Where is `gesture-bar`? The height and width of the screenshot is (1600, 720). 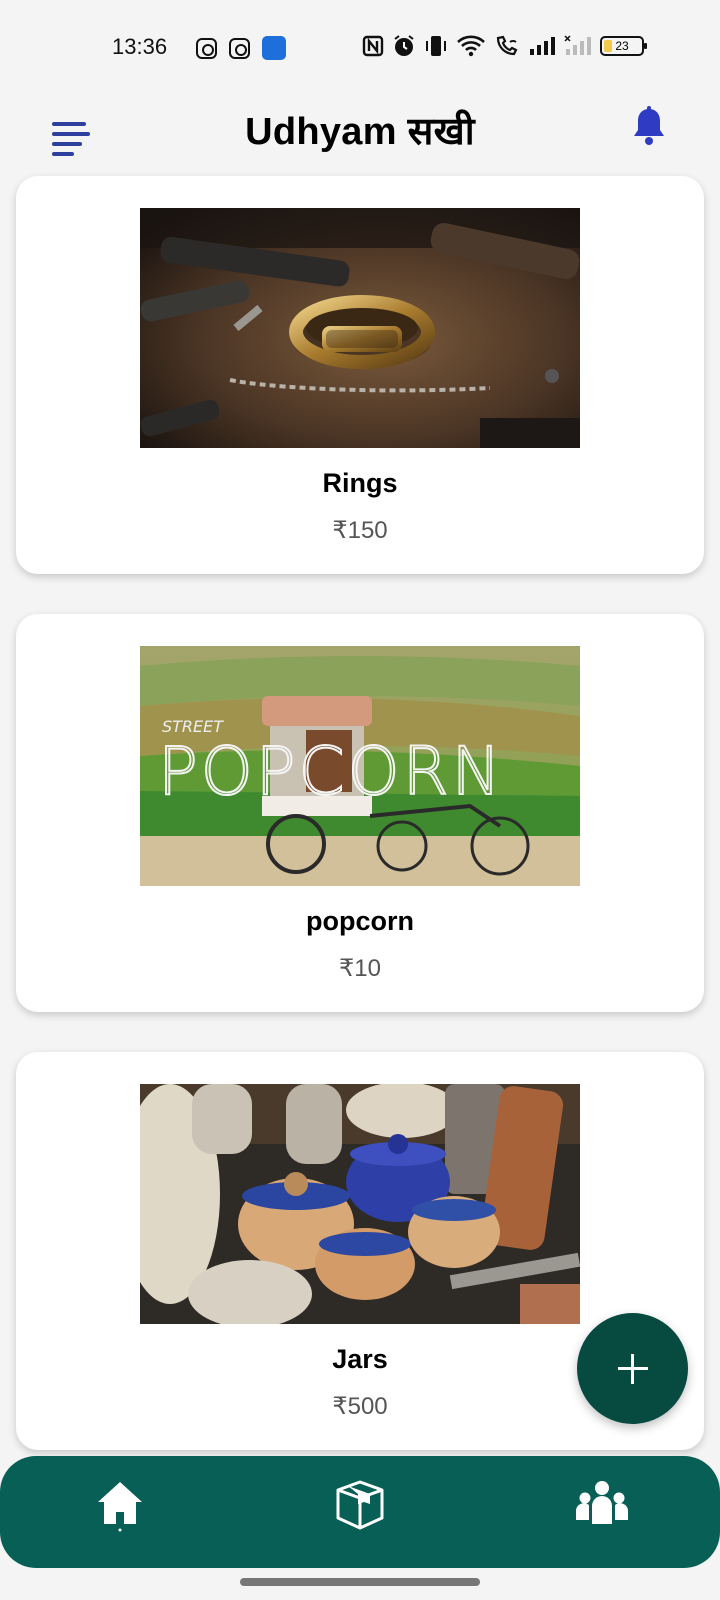
gesture-bar is located at coordinates (360, 1582).